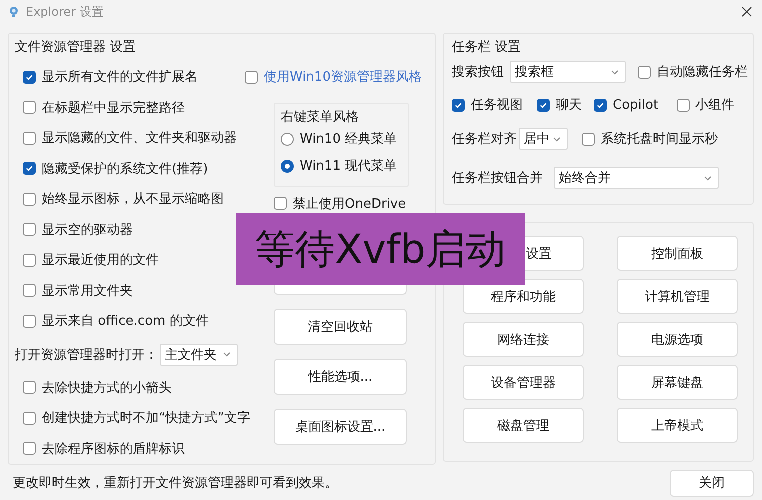 The height and width of the screenshot is (500, 762). What do you see at coordinates (523, 339) in the screenshot?
I see `button: 网络连接` at bounding box center [523, 339].